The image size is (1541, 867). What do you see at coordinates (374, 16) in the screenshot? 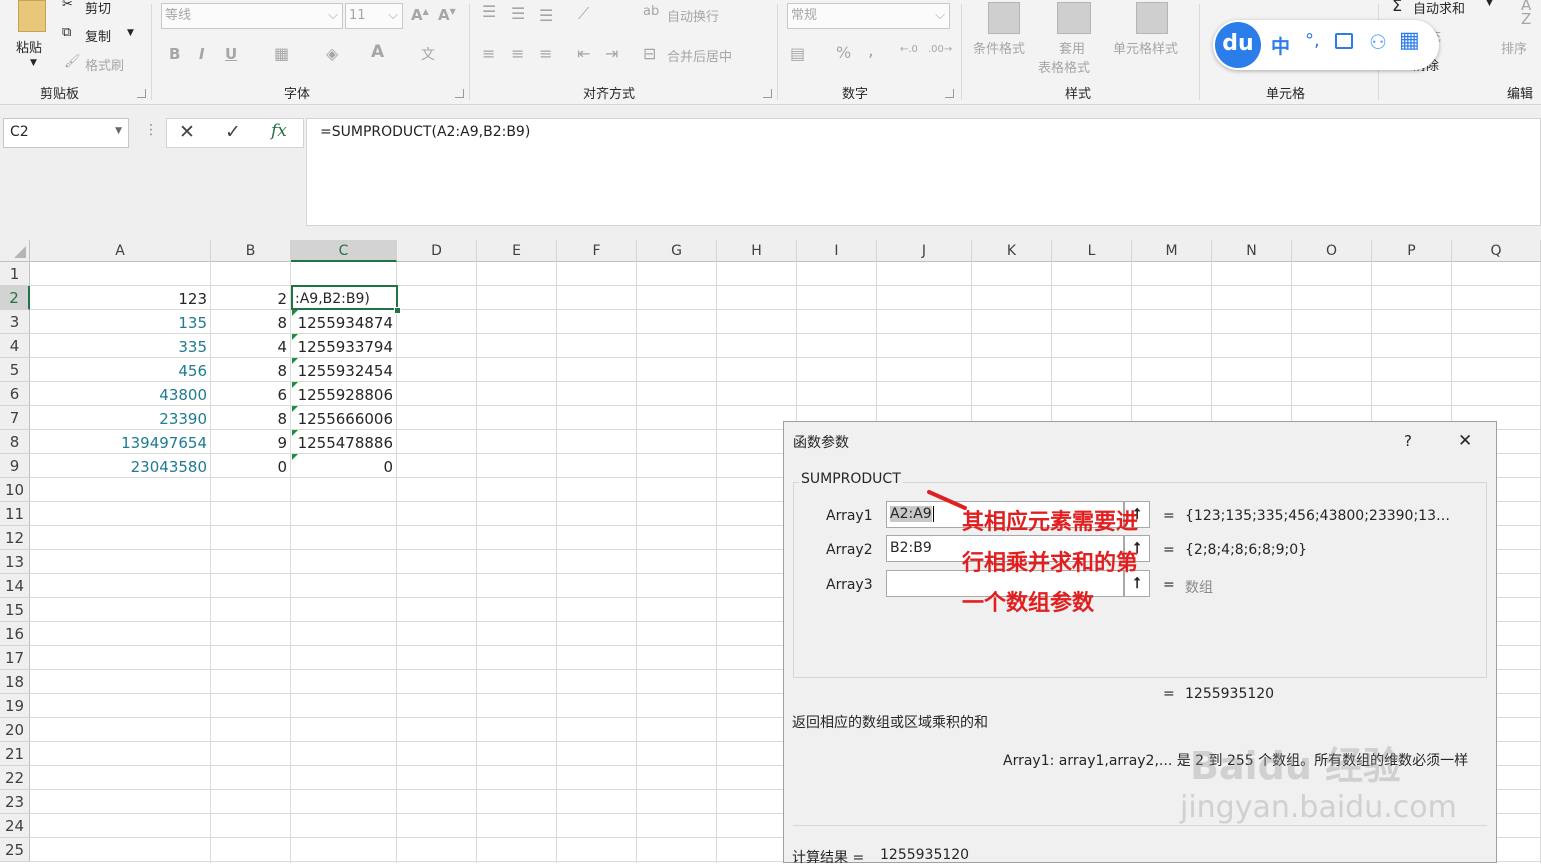
I see `font-size-select: 11 ⌵` at bounding box center [374, 16].